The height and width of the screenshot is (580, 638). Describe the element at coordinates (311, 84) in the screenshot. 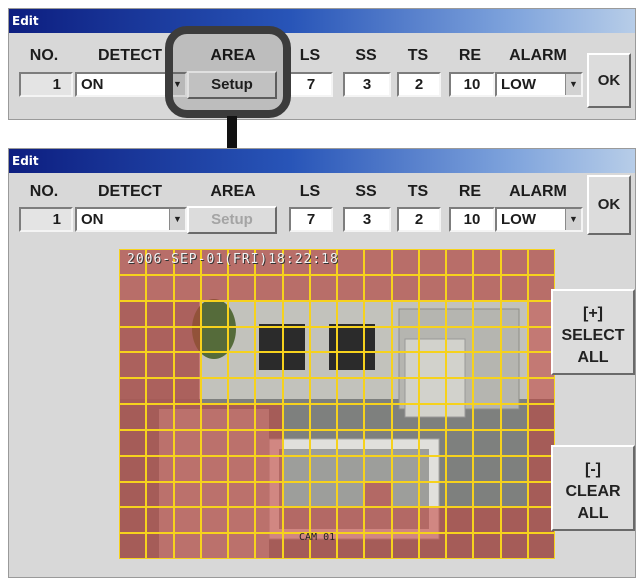

I see `ls-field: 7` at that location.